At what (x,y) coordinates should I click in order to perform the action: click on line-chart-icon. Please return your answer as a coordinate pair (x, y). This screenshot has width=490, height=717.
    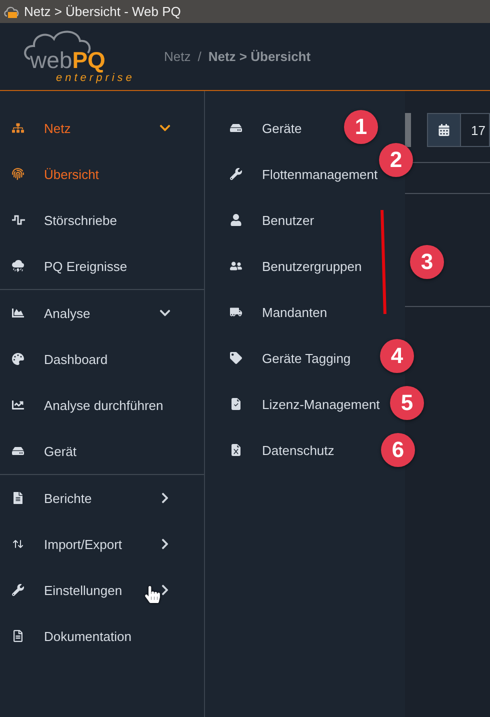
    Looking at the image, I should click on (18, 405).